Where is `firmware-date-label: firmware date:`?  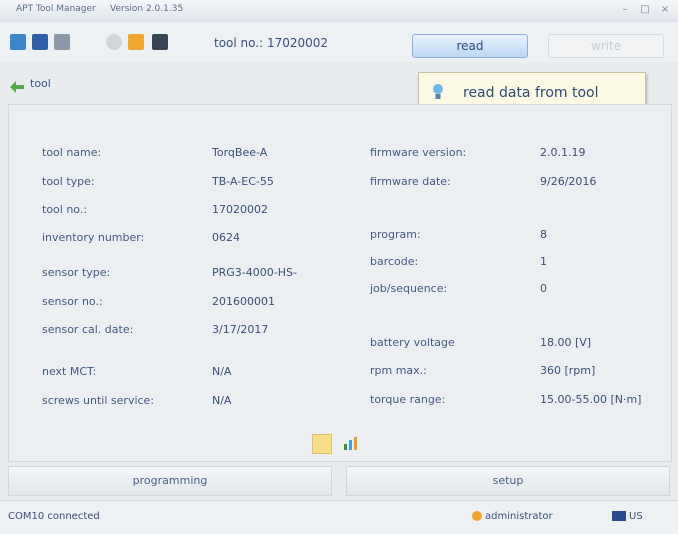 firmware-date-label: firmware date: is located at coordinates (410, 181).